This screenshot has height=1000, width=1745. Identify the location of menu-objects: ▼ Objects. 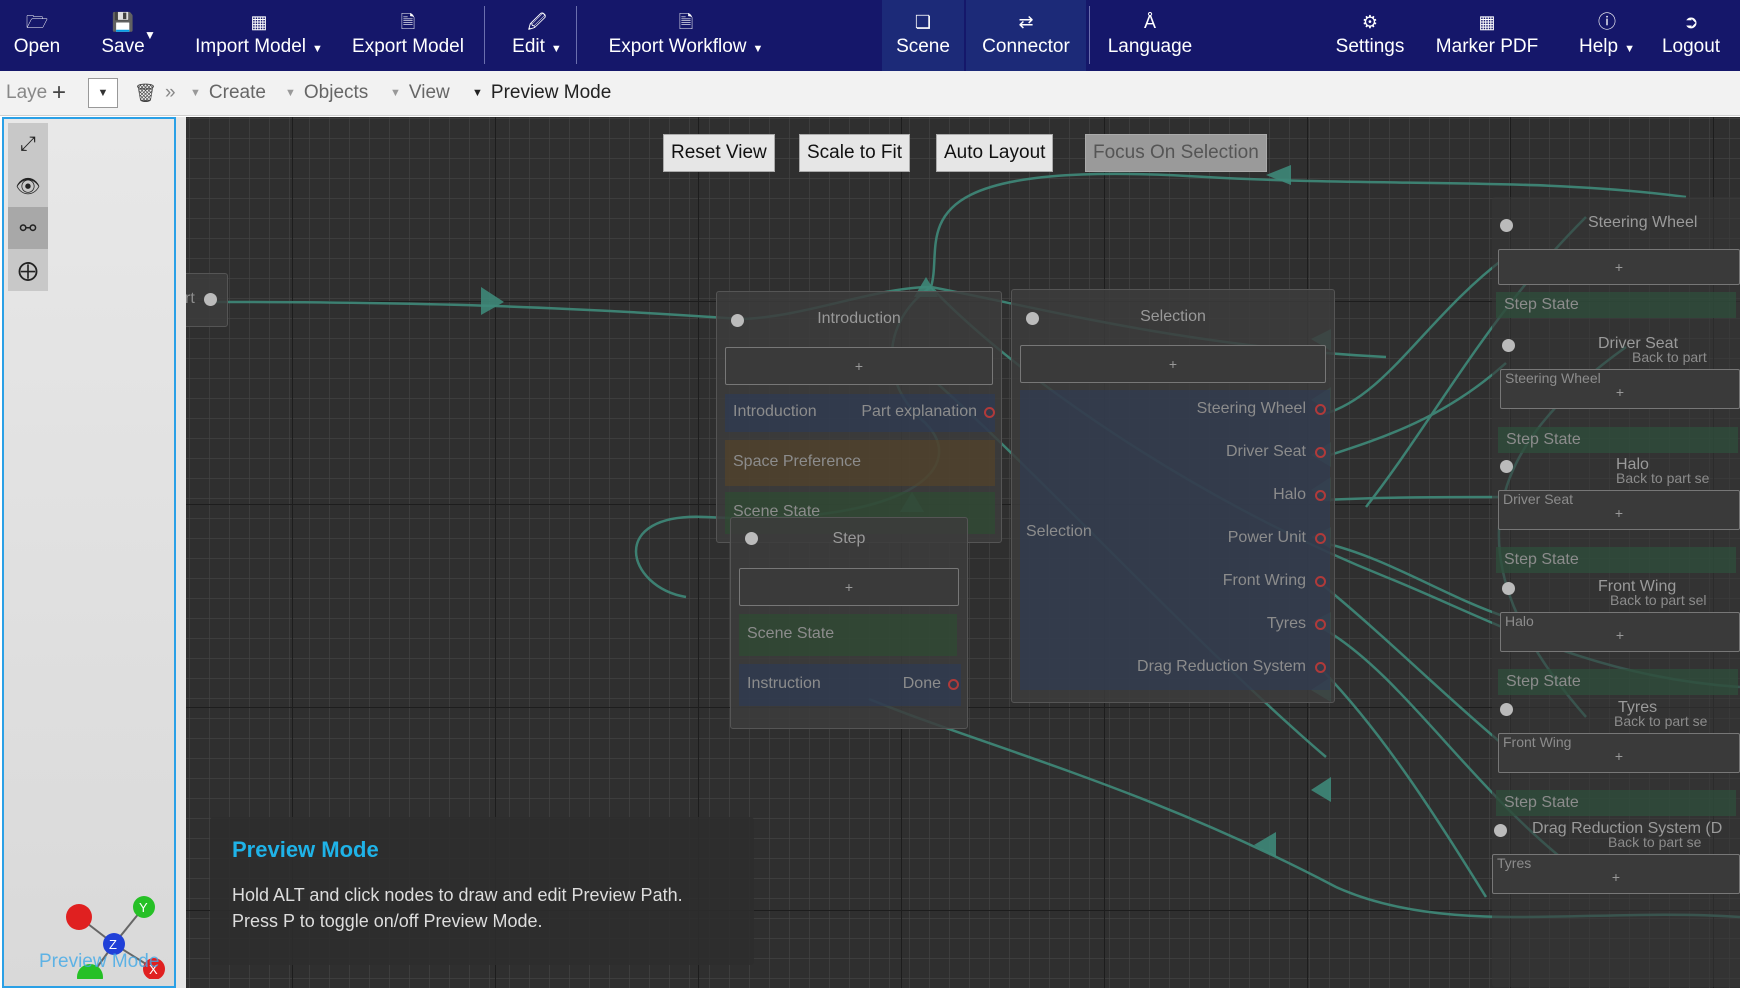
(326, 93).